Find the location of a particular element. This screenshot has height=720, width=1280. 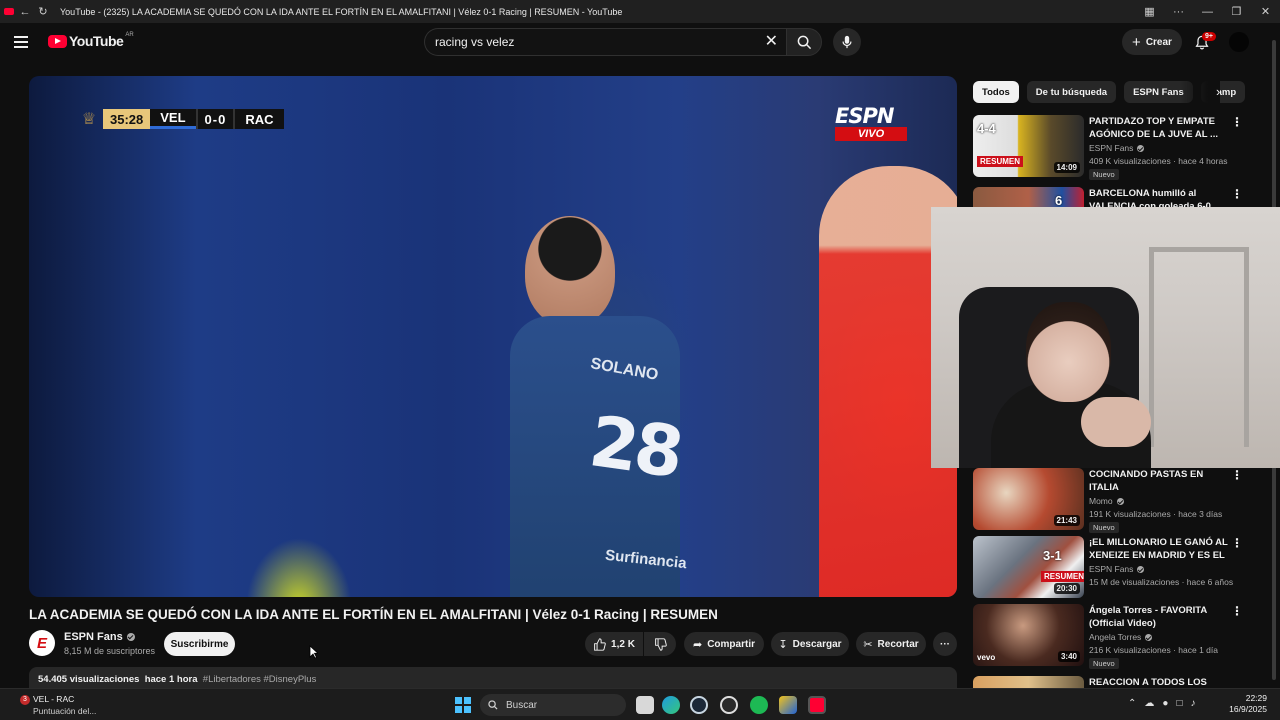

back-arrow-icon: ← is located at coordinates (25, 12).